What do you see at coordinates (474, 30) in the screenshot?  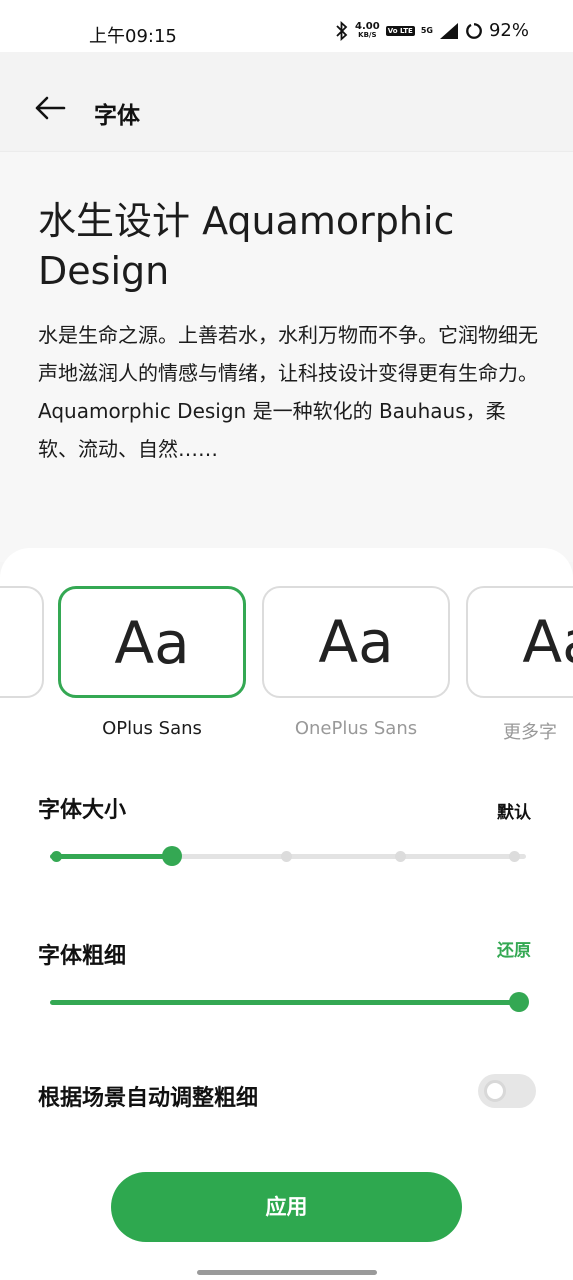 I see `battery-icon` at bounding box center [474, 30].